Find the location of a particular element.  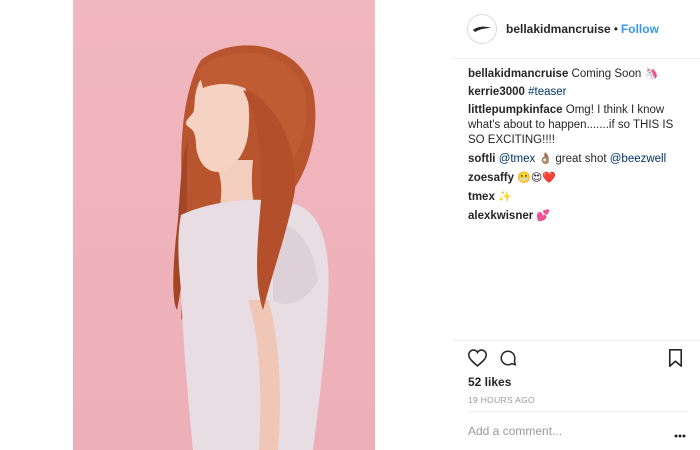

comment-username: softli is located at coordinates (481, 159).